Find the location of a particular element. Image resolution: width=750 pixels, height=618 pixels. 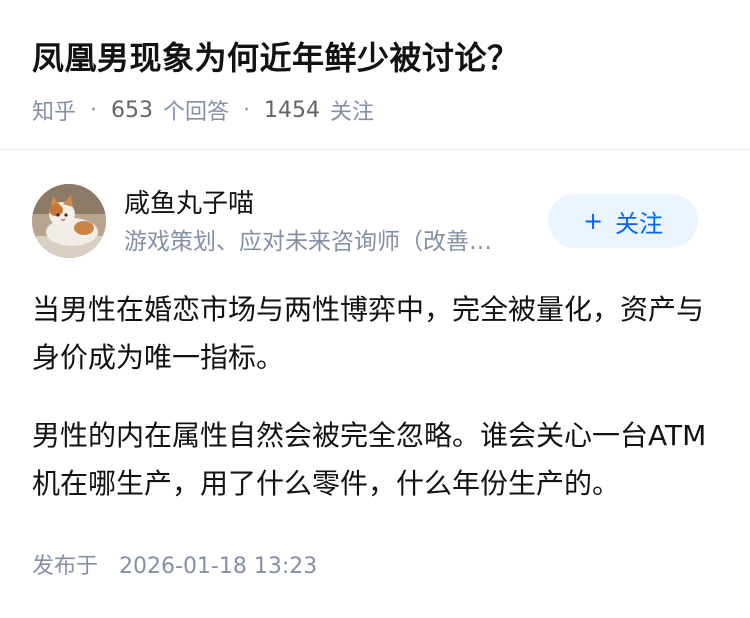

follow-button: + 关注 is located at coordinates (623, 221).